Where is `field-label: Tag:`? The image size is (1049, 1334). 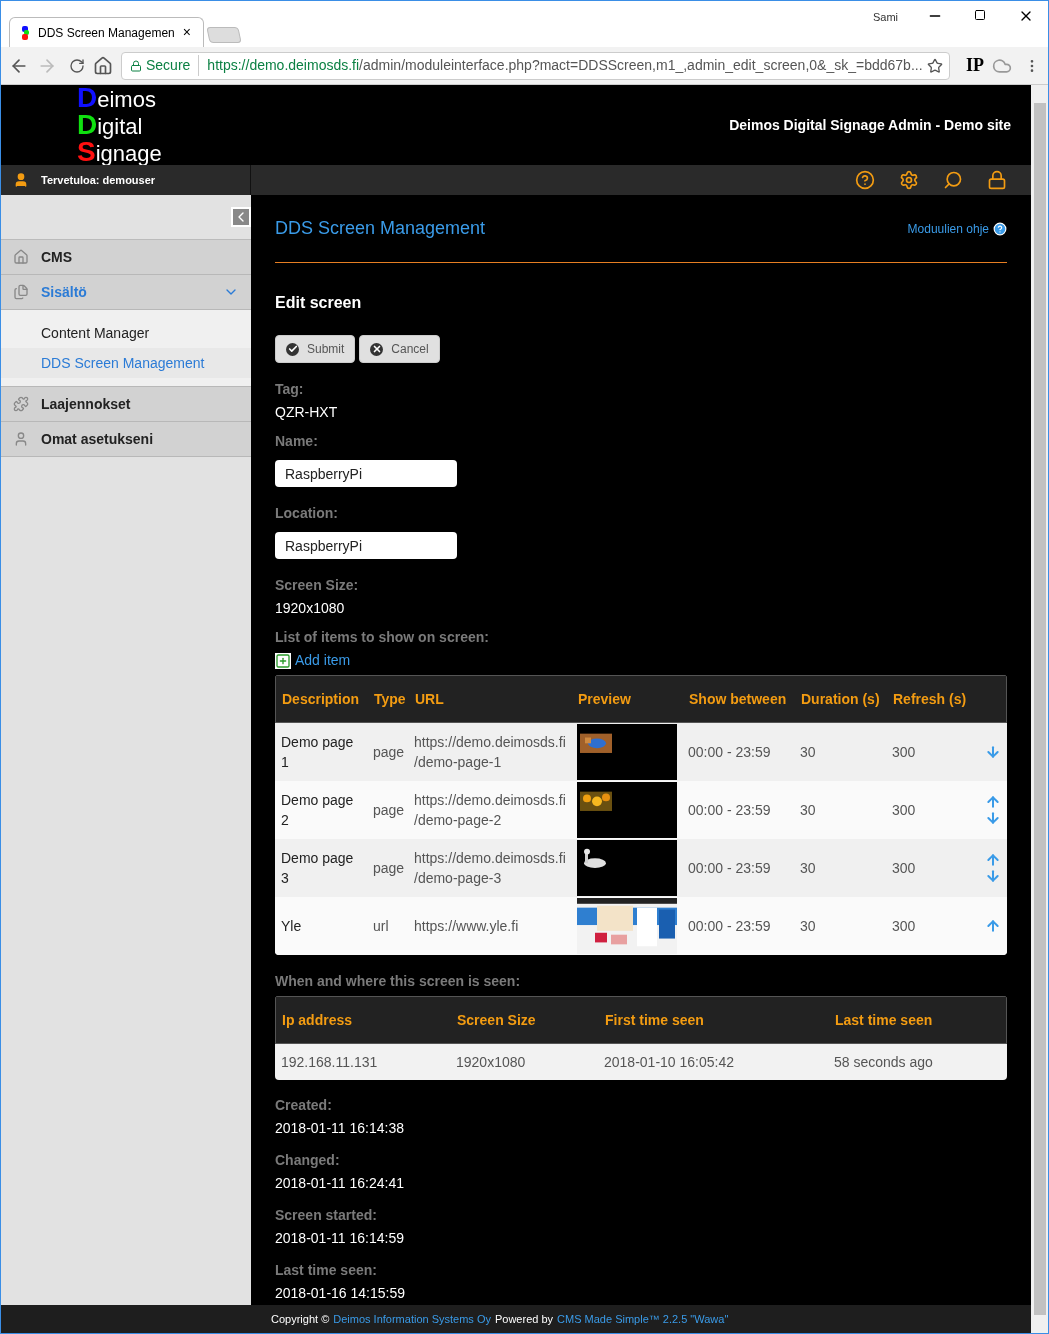
field-label: Tag: is located at coordinates (290, 389).